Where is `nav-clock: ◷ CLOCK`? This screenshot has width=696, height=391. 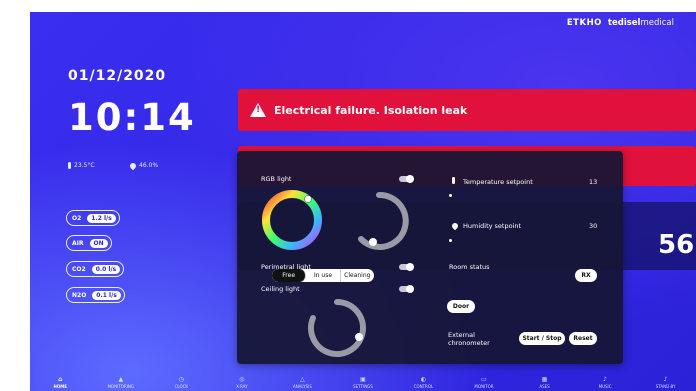
nav-clock: ◷ CLOCK is located at coordinates (181, 382).